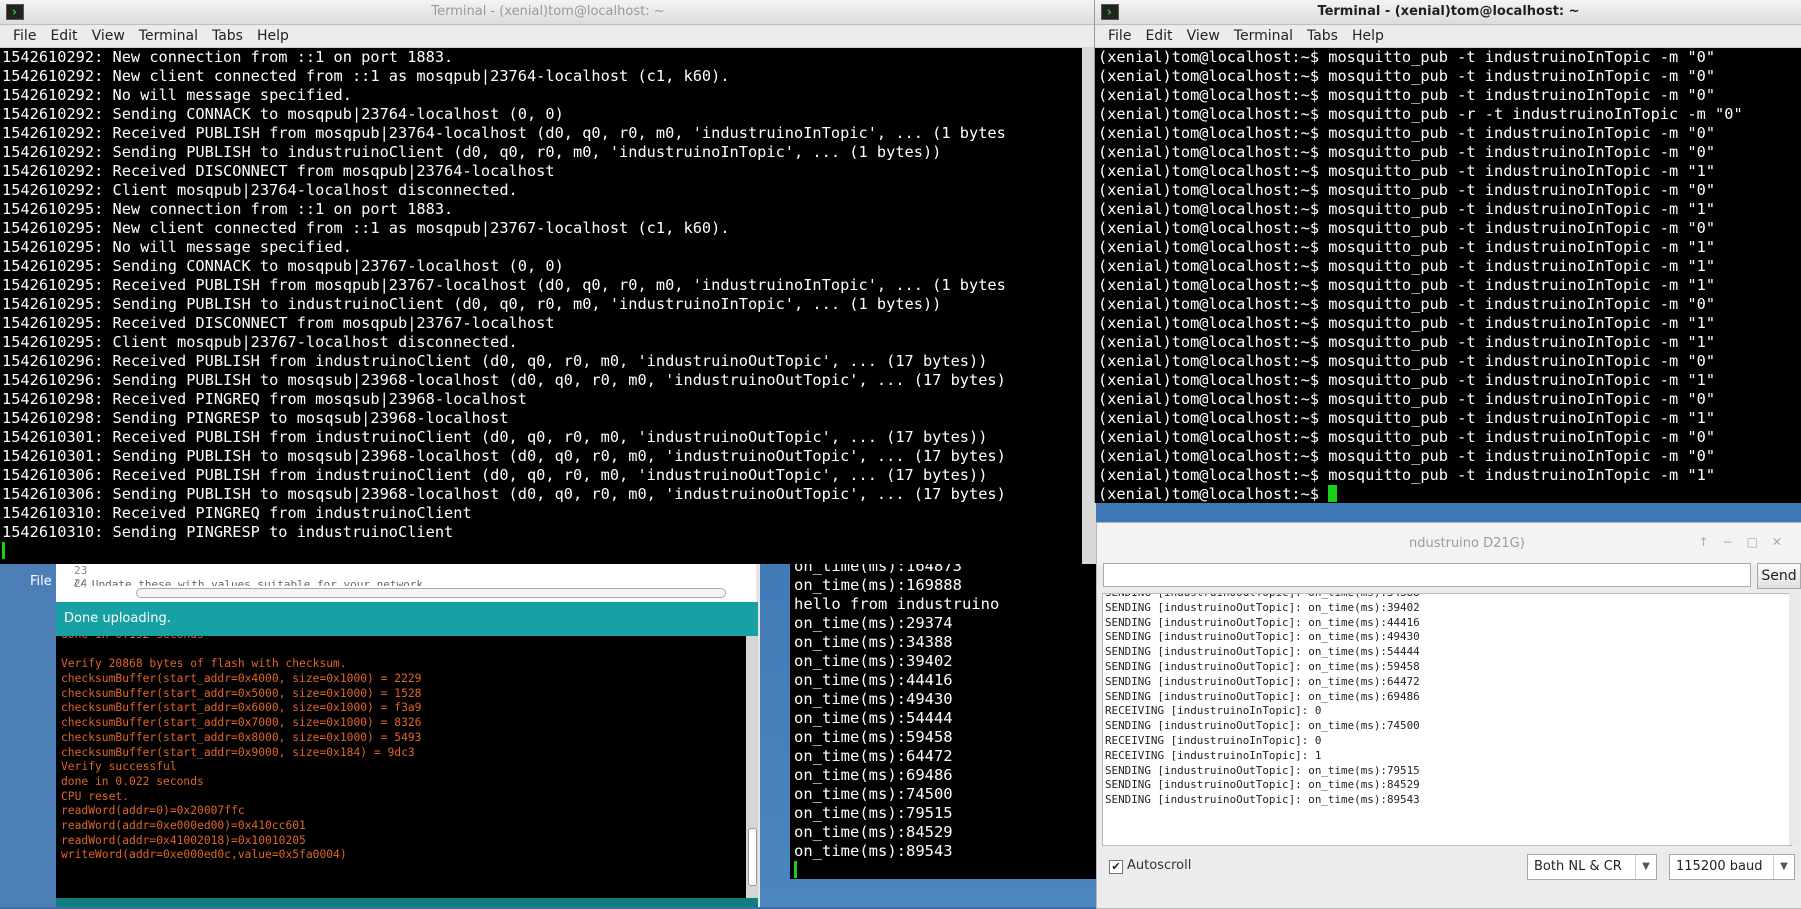  What do you see at coordinates (1794, 718) in the screenshot?
I see `serial-output-scrollbar` at bounding box center [1794, 718].